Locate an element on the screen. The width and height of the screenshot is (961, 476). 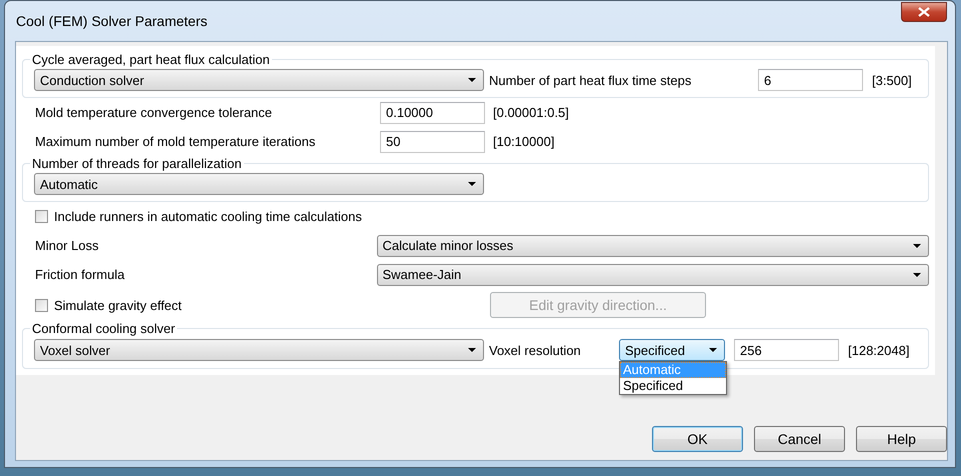
field-label: Friction formula is located at coordinates (80, 274).